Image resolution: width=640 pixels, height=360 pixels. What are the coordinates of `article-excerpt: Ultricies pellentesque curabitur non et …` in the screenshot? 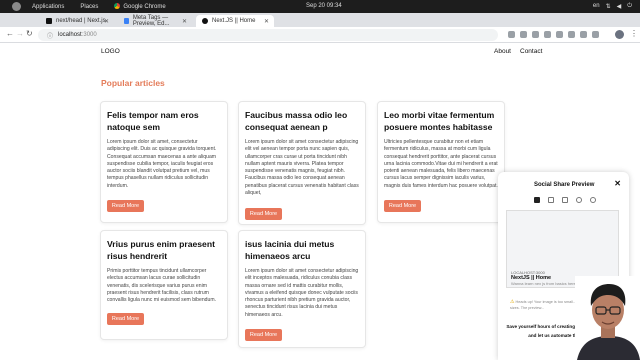 It's located at (441, 164).